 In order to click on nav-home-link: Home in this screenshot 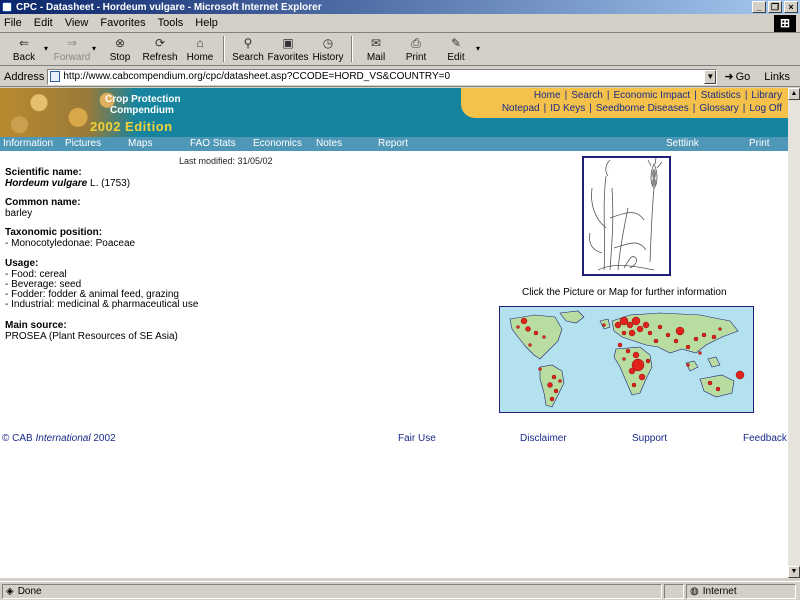, I will do `click(547, 95)`.